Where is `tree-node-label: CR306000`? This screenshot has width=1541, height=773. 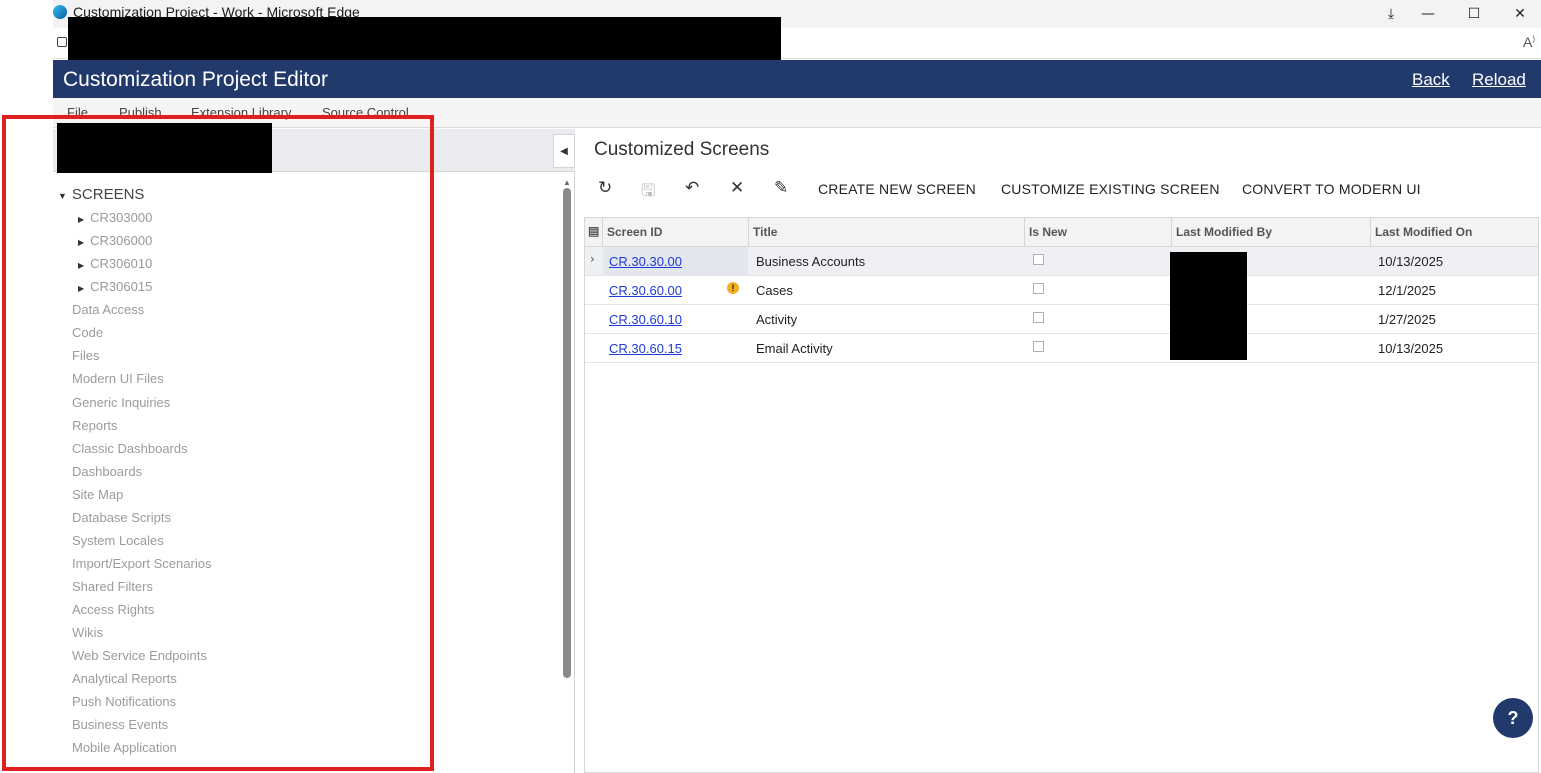
tree-node-label: CR306000 is located at coordinates (121, 240).